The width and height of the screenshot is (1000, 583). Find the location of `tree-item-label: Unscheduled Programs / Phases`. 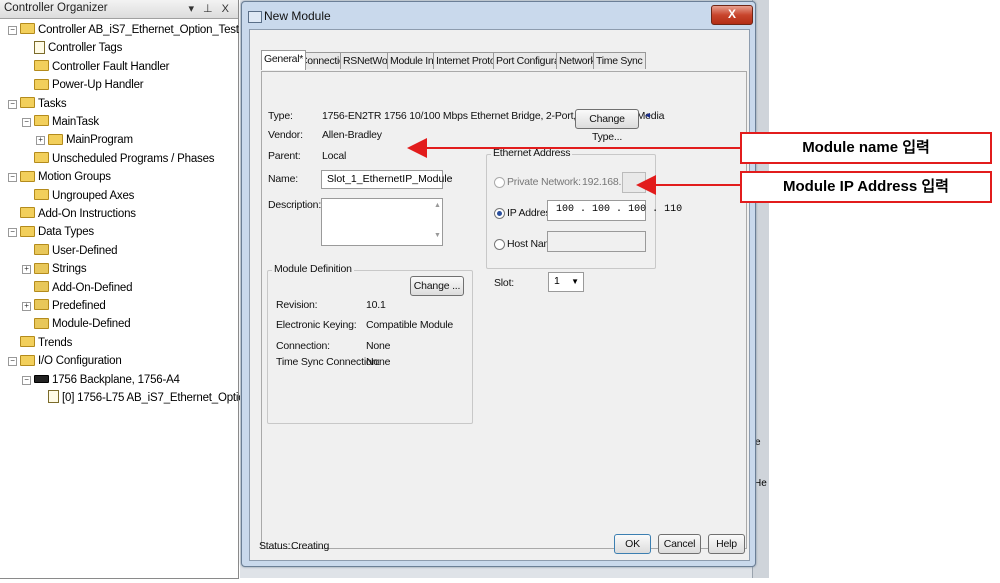

tree-item-label: Unscheduled Programs / Phases is located at coordinates (133, 158).